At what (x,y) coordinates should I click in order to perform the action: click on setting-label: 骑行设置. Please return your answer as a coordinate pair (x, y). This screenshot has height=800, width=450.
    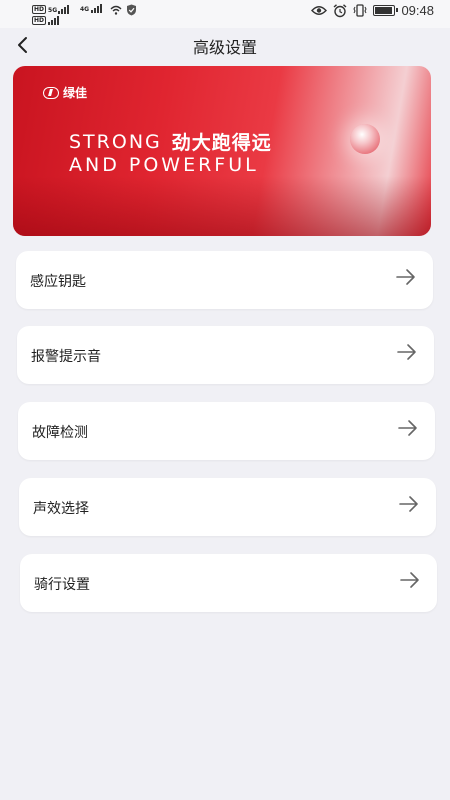
    Looking at the image, I should click on (62, 585).